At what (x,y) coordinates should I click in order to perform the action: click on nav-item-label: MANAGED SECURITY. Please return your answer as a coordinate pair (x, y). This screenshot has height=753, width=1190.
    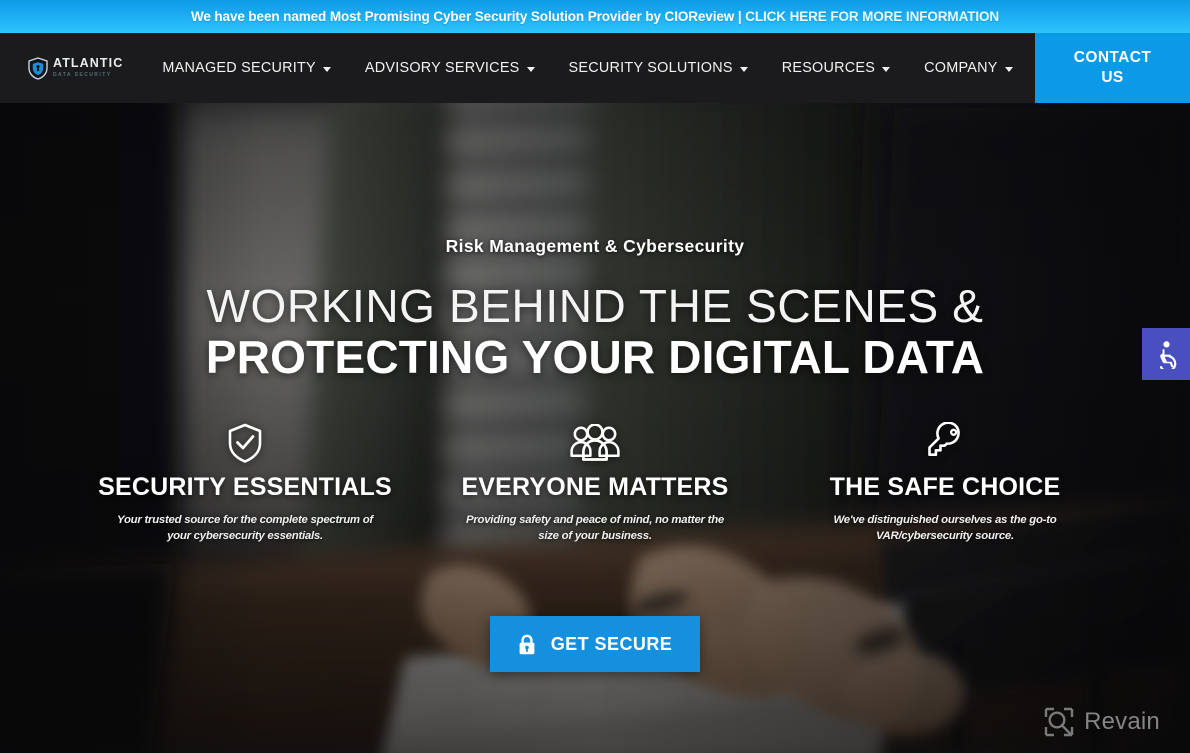
    Looking at the image, I should click on (239, 68).